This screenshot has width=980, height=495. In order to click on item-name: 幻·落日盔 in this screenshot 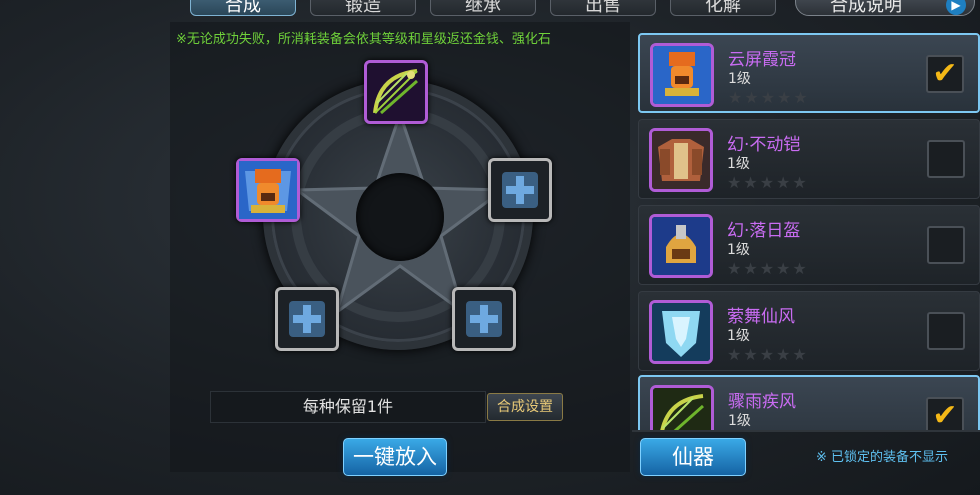, I will do `click(764, 231)`.